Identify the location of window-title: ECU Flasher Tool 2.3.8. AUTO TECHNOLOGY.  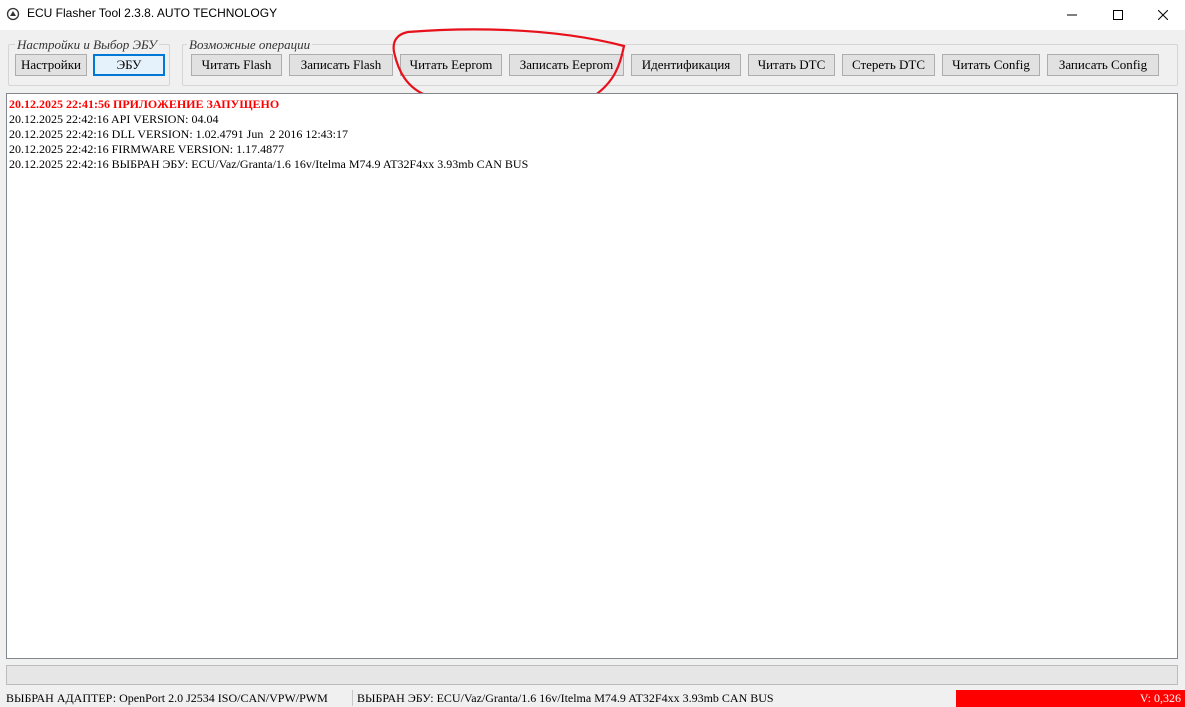
(152, 13).